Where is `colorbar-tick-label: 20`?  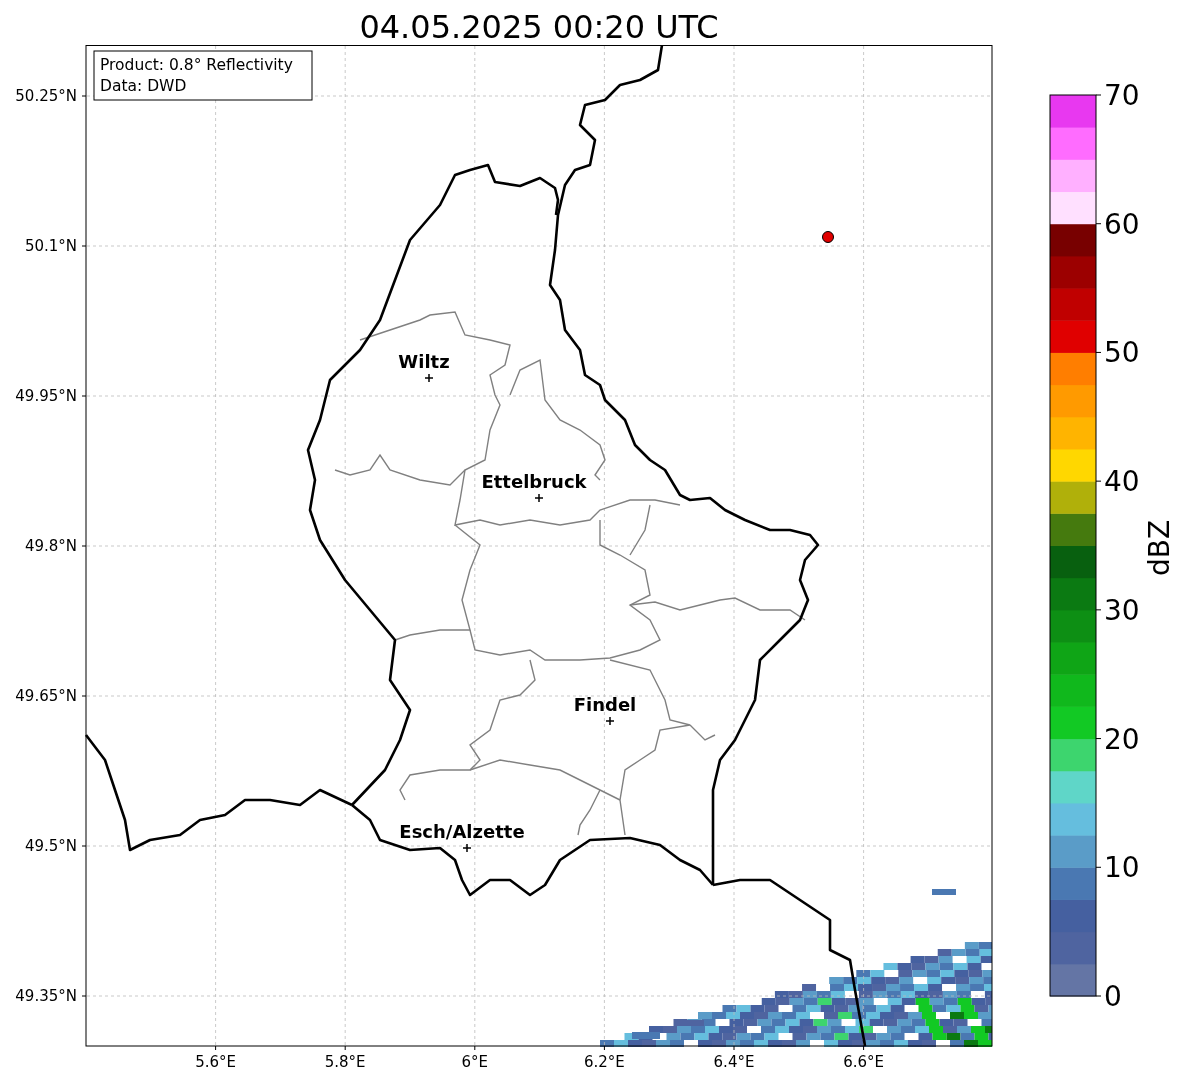 colorbar-tick-label: 20 is located at coordinates (1122, 739).